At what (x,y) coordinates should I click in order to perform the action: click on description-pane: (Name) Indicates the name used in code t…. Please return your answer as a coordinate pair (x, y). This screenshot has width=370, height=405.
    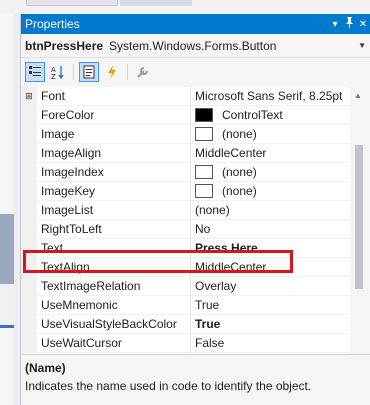
    Looking at the image, I should click on (195, 379).